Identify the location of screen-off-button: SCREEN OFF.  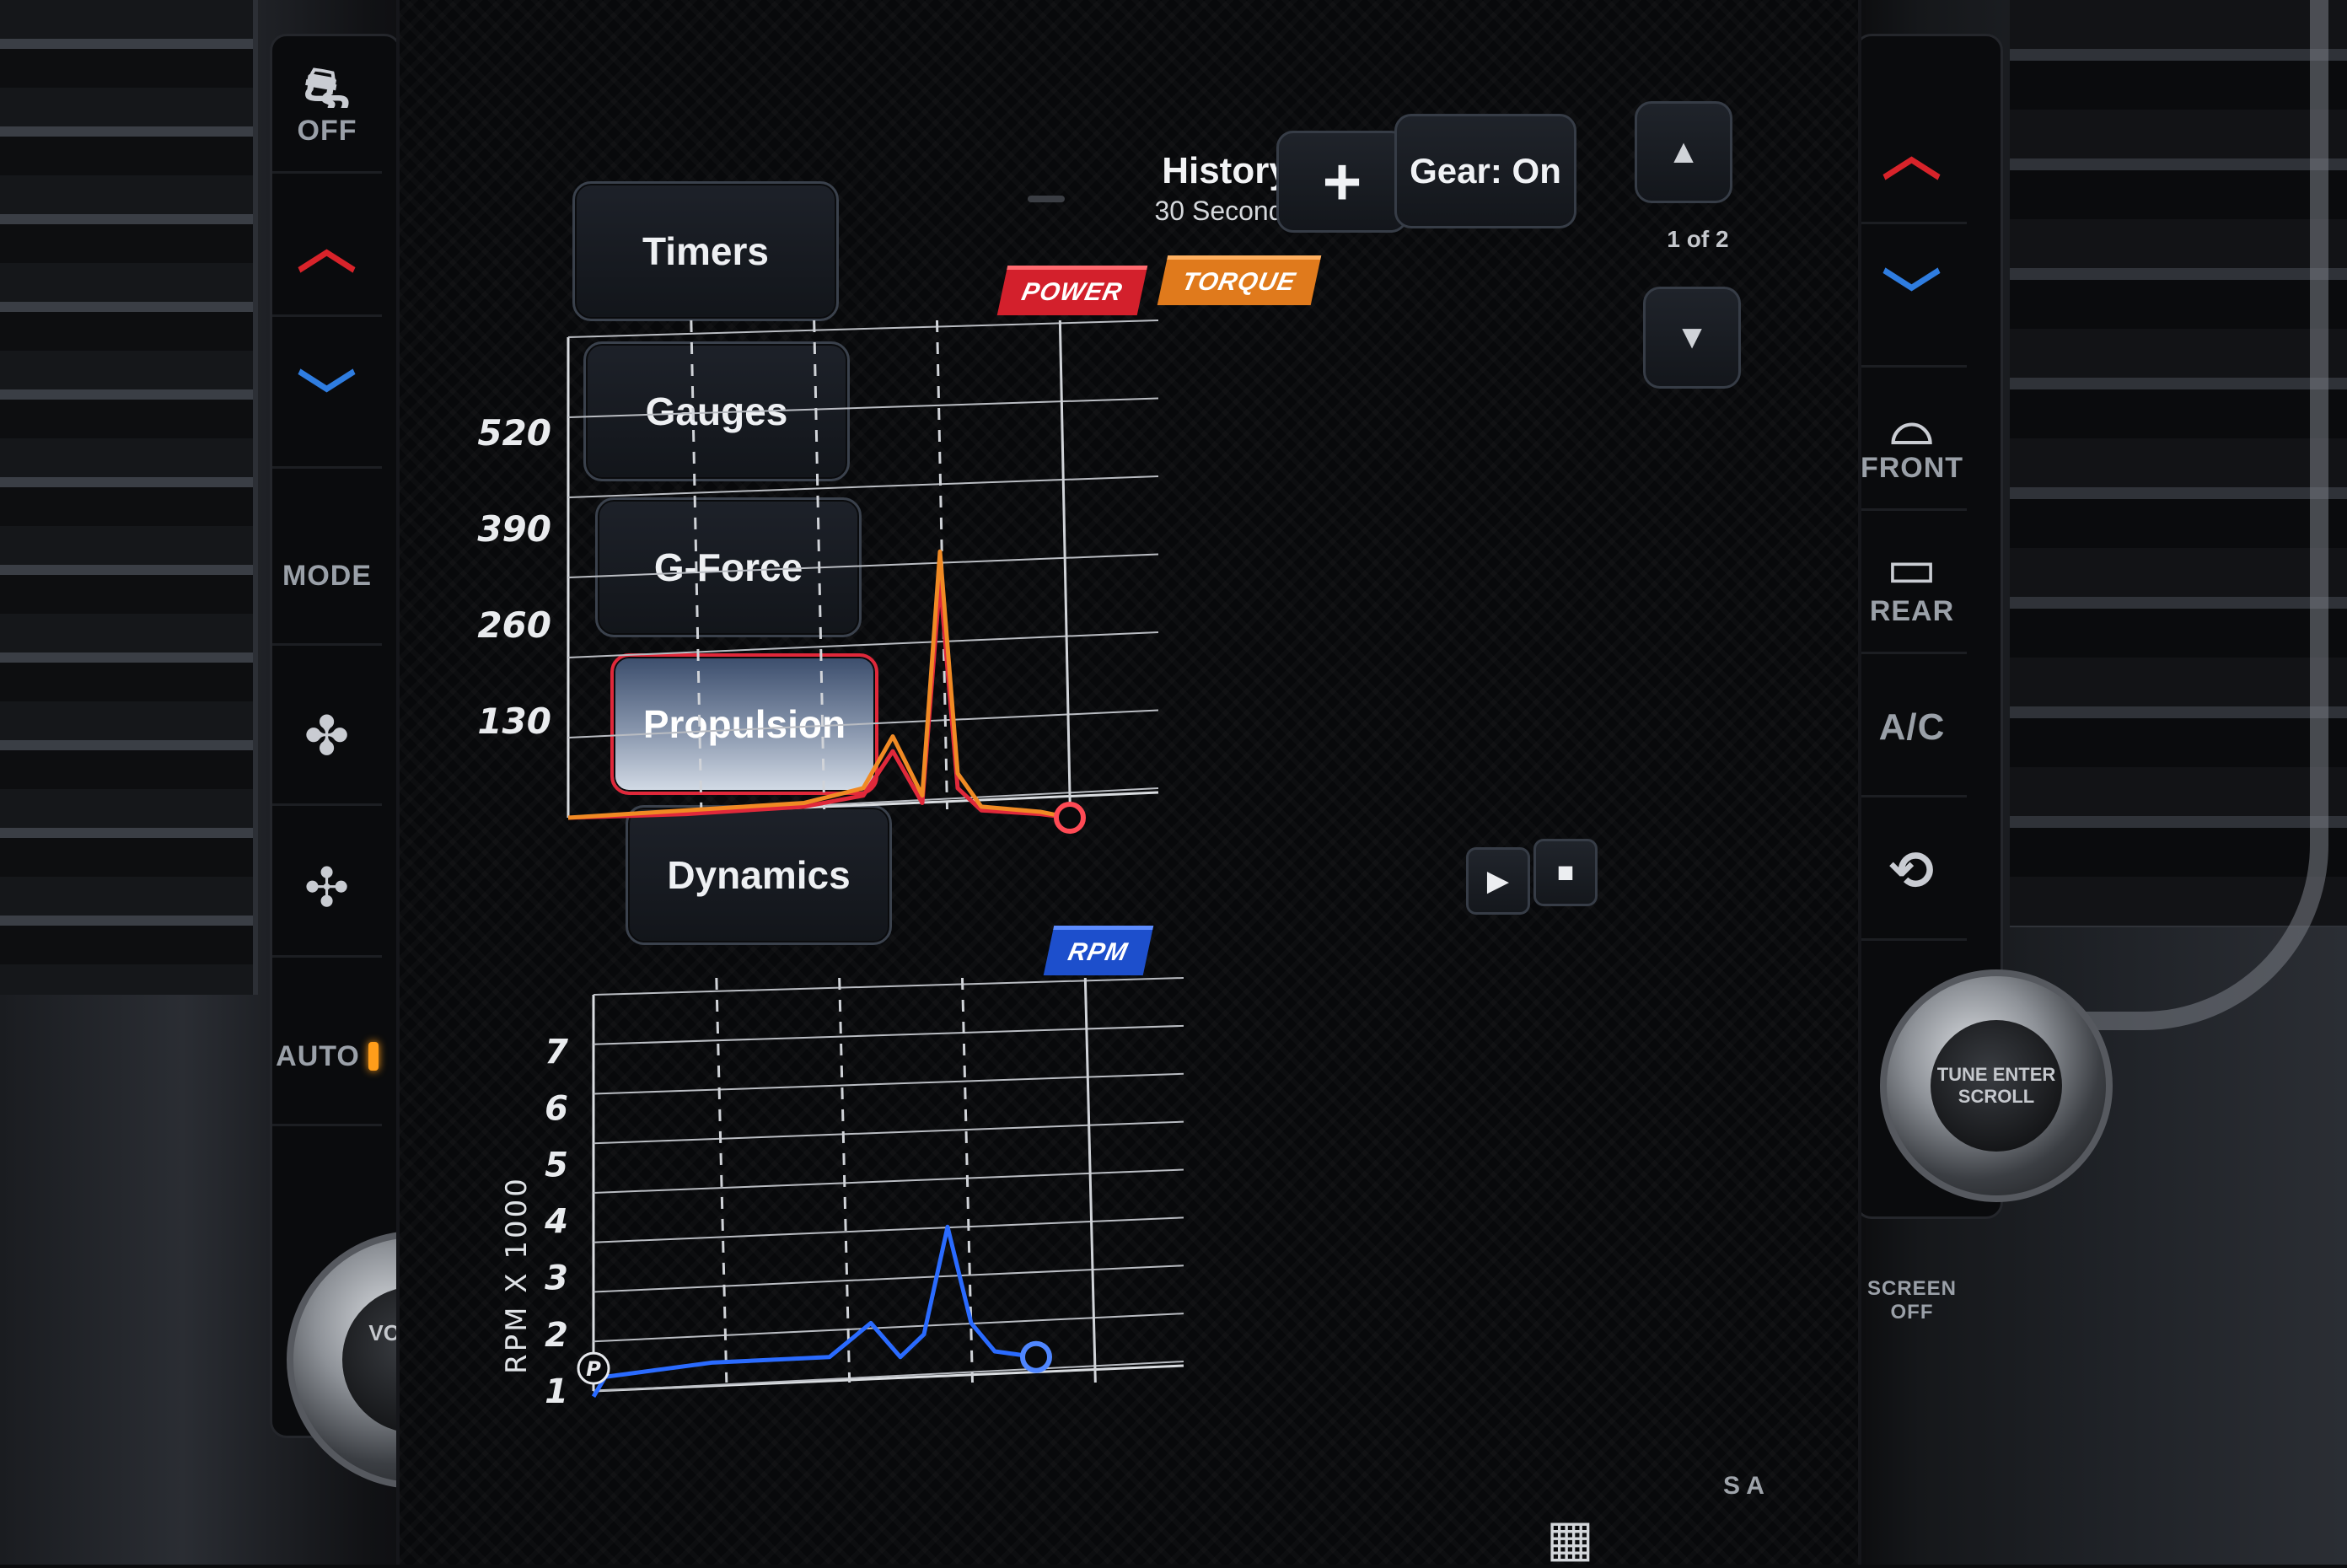
(1912, 1301).